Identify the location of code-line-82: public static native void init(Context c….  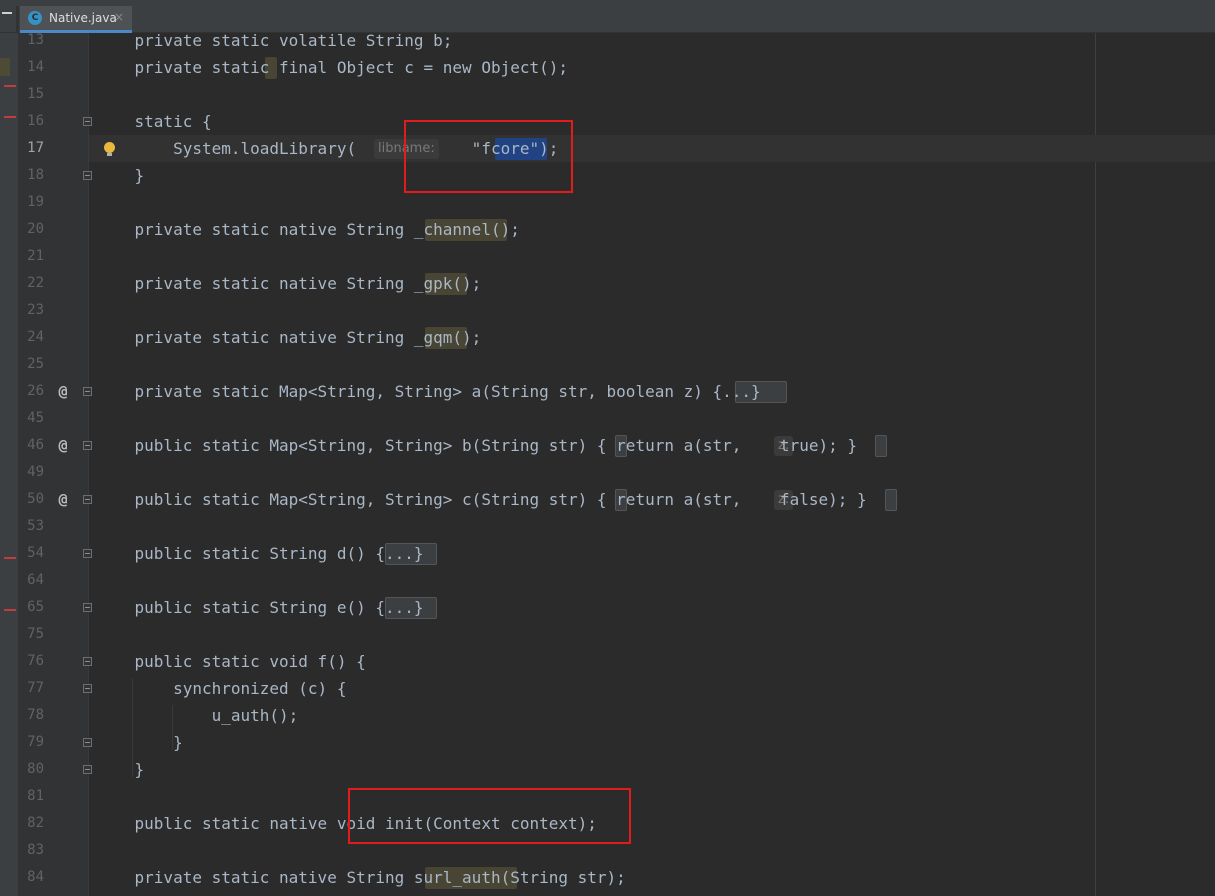
(655, 823).